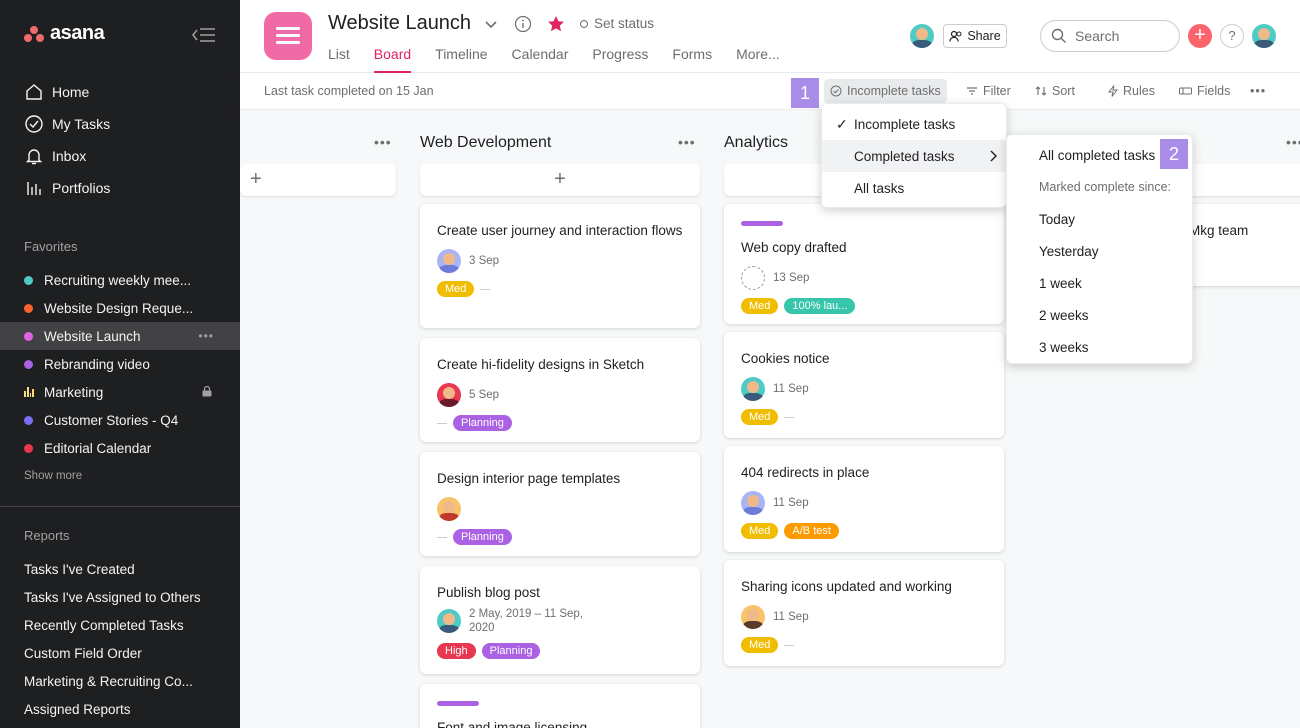 This screenshot has height=728, width=1300. I want to click on incomplete-tasks-filter-button: Incomplete tasks, so click(885, 91).